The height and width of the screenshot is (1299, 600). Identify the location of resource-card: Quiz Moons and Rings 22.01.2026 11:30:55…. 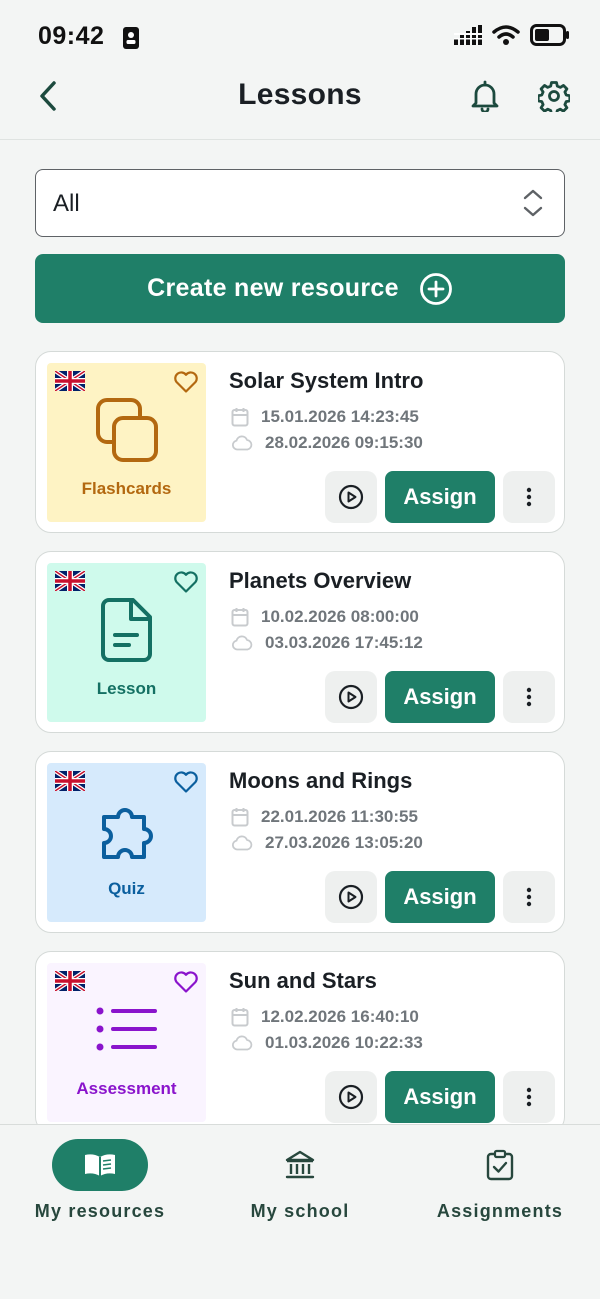
(300, 842).